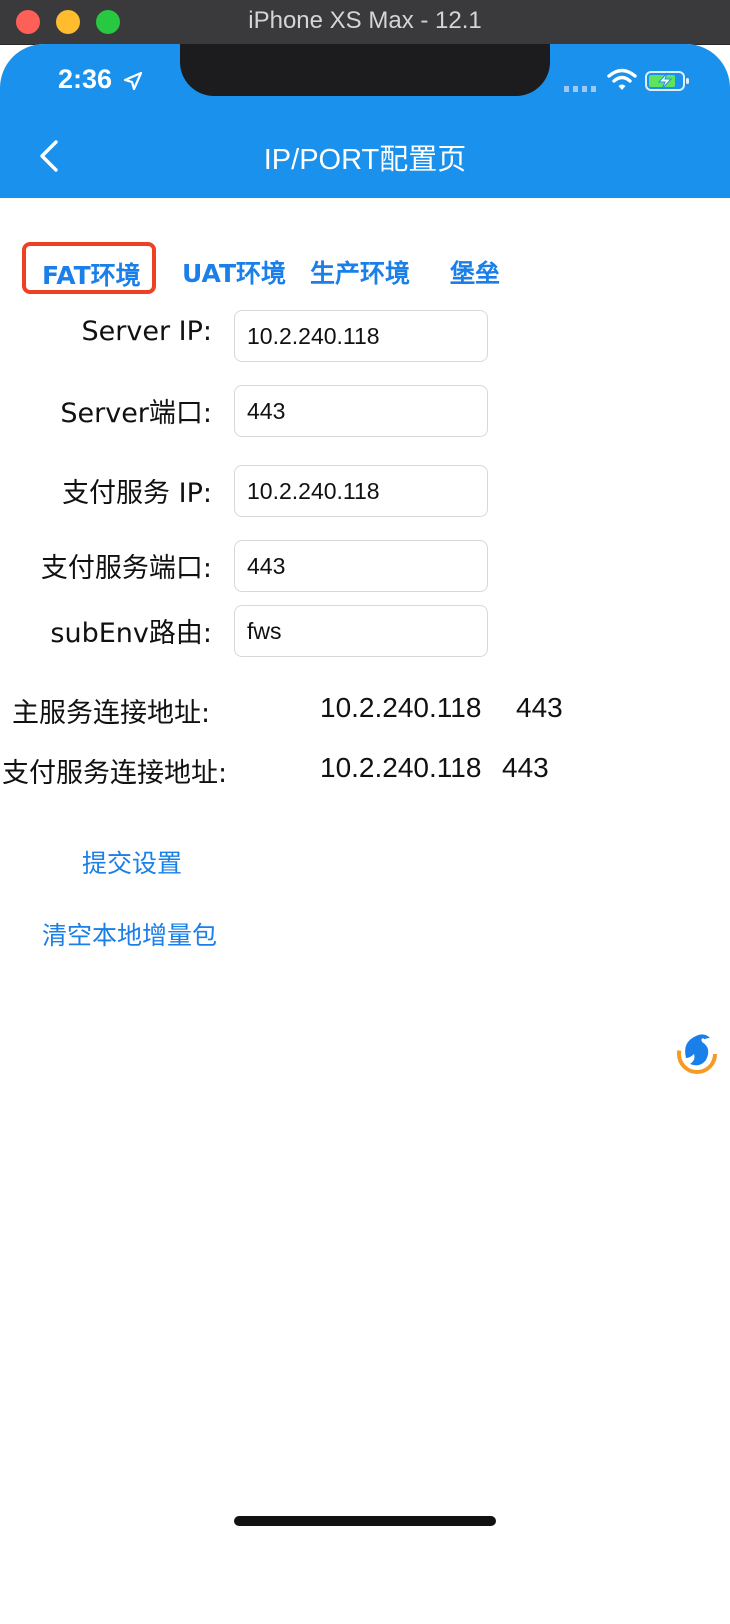 The width and height of the screenshot is (730, 1624). I want to click on dolphin-logo-icon, so click(697, 1052).